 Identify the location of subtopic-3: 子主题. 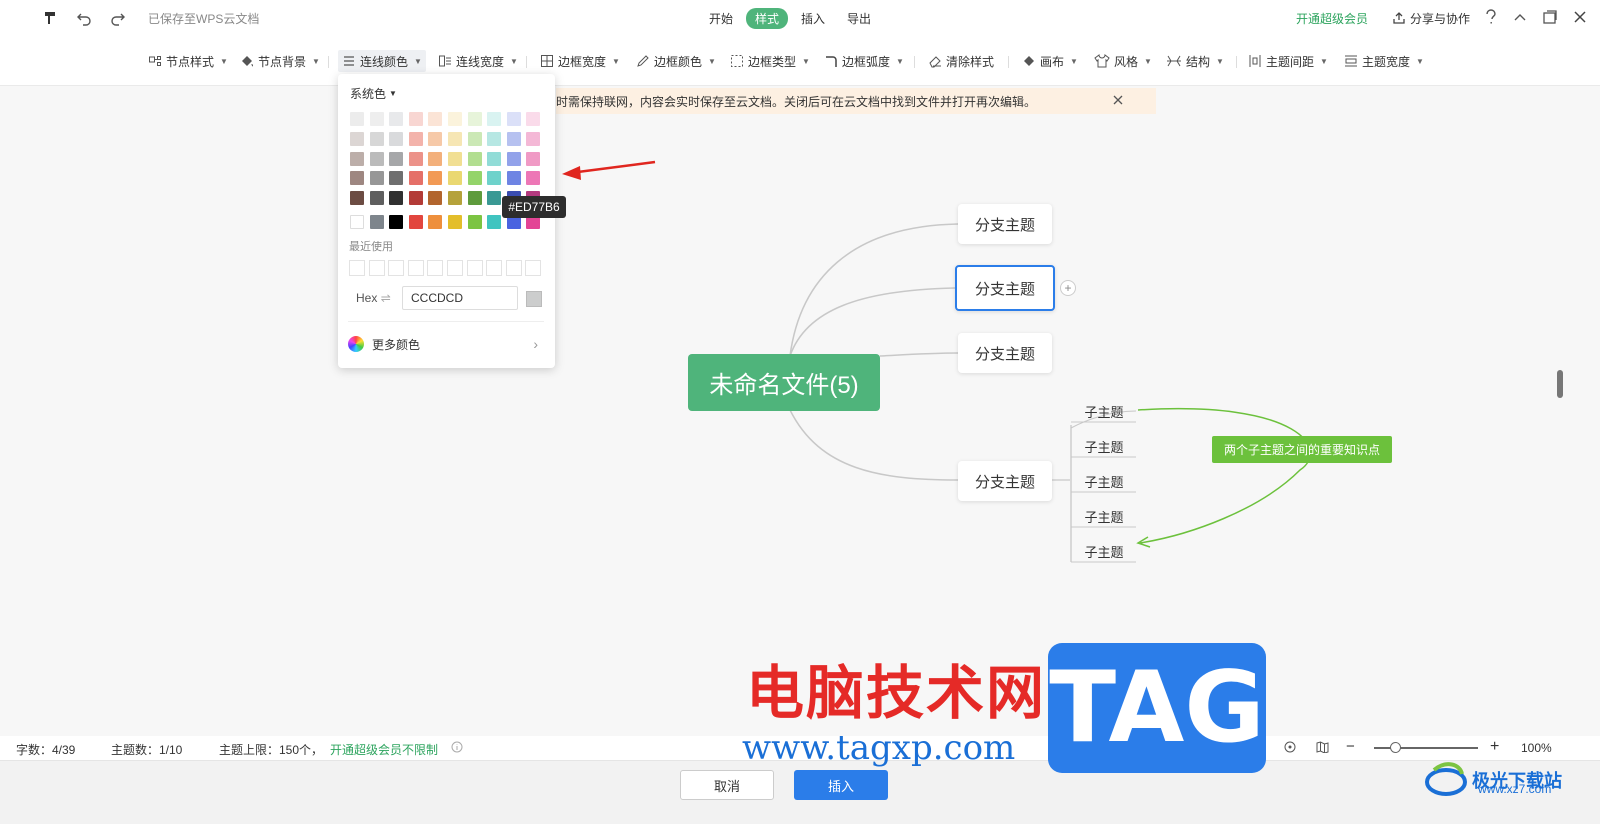
(1104, 482).